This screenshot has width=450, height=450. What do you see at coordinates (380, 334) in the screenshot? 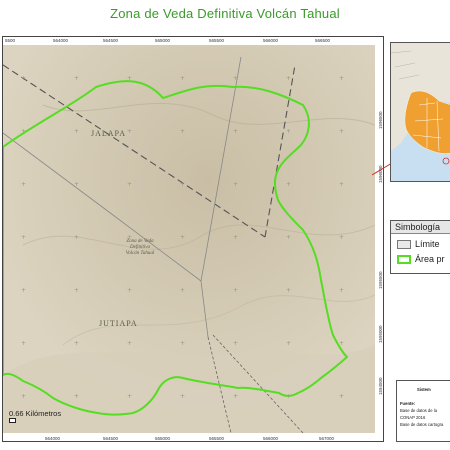
I see `y-tick-label: 1595000` at bounding box center [380, 334].